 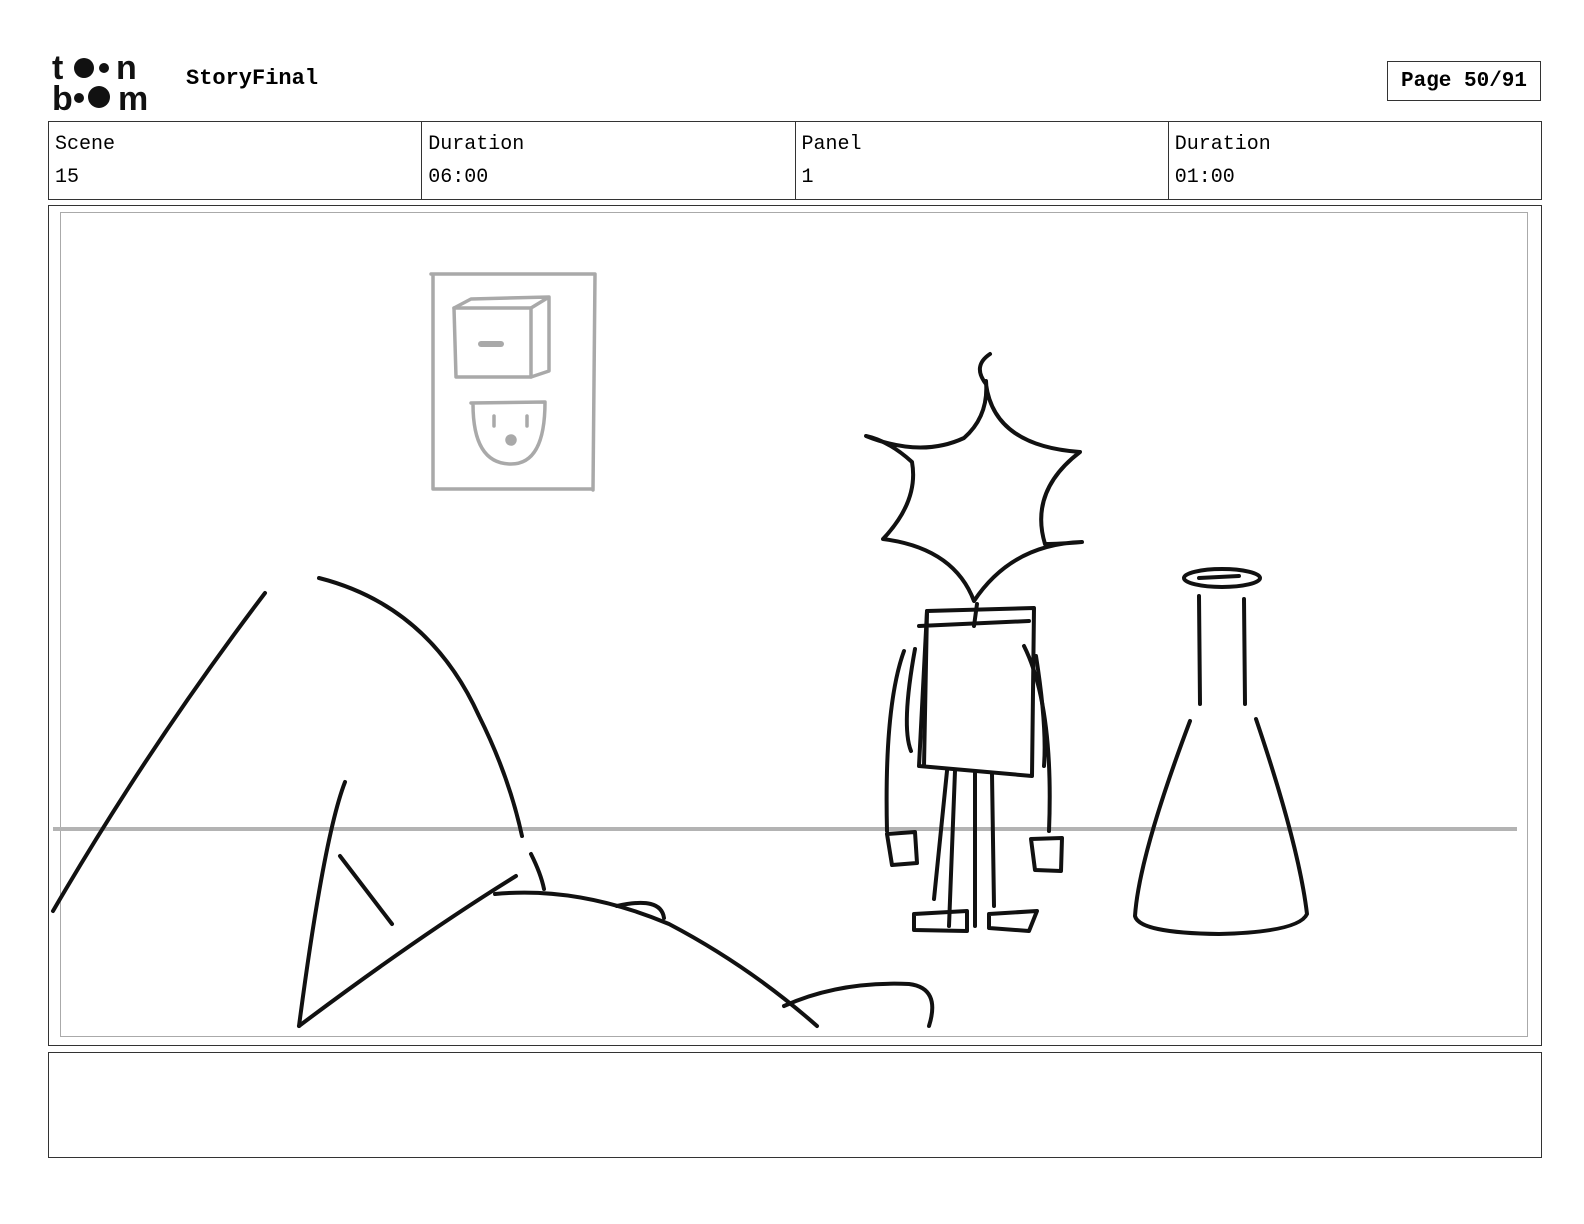 What do you see at coordinates (236, 160) in the screenshot?
I see `scene-cell: Scene 15` at bounding box center [236, 160].